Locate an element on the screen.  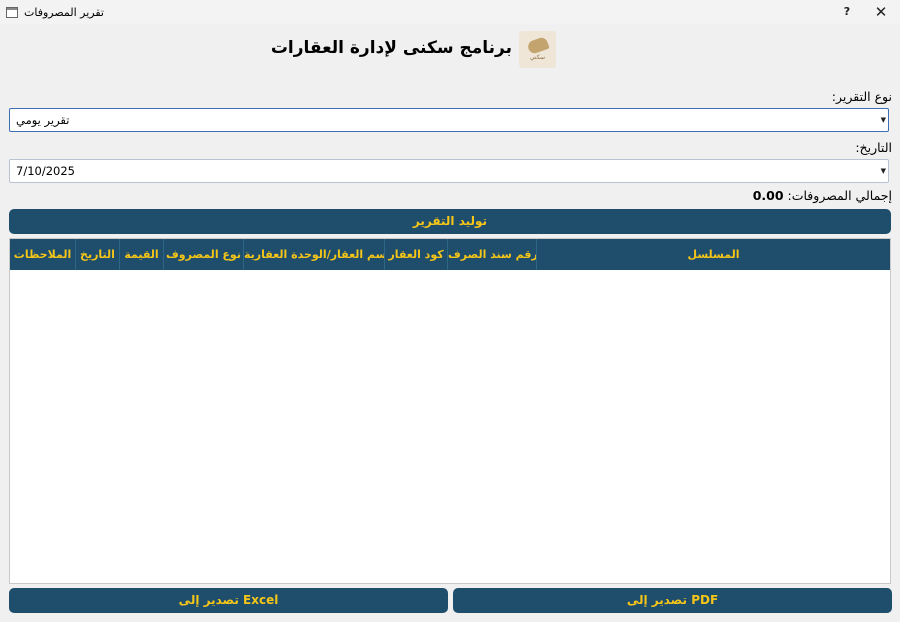
logo-mark is located at coordinates (537, 45).